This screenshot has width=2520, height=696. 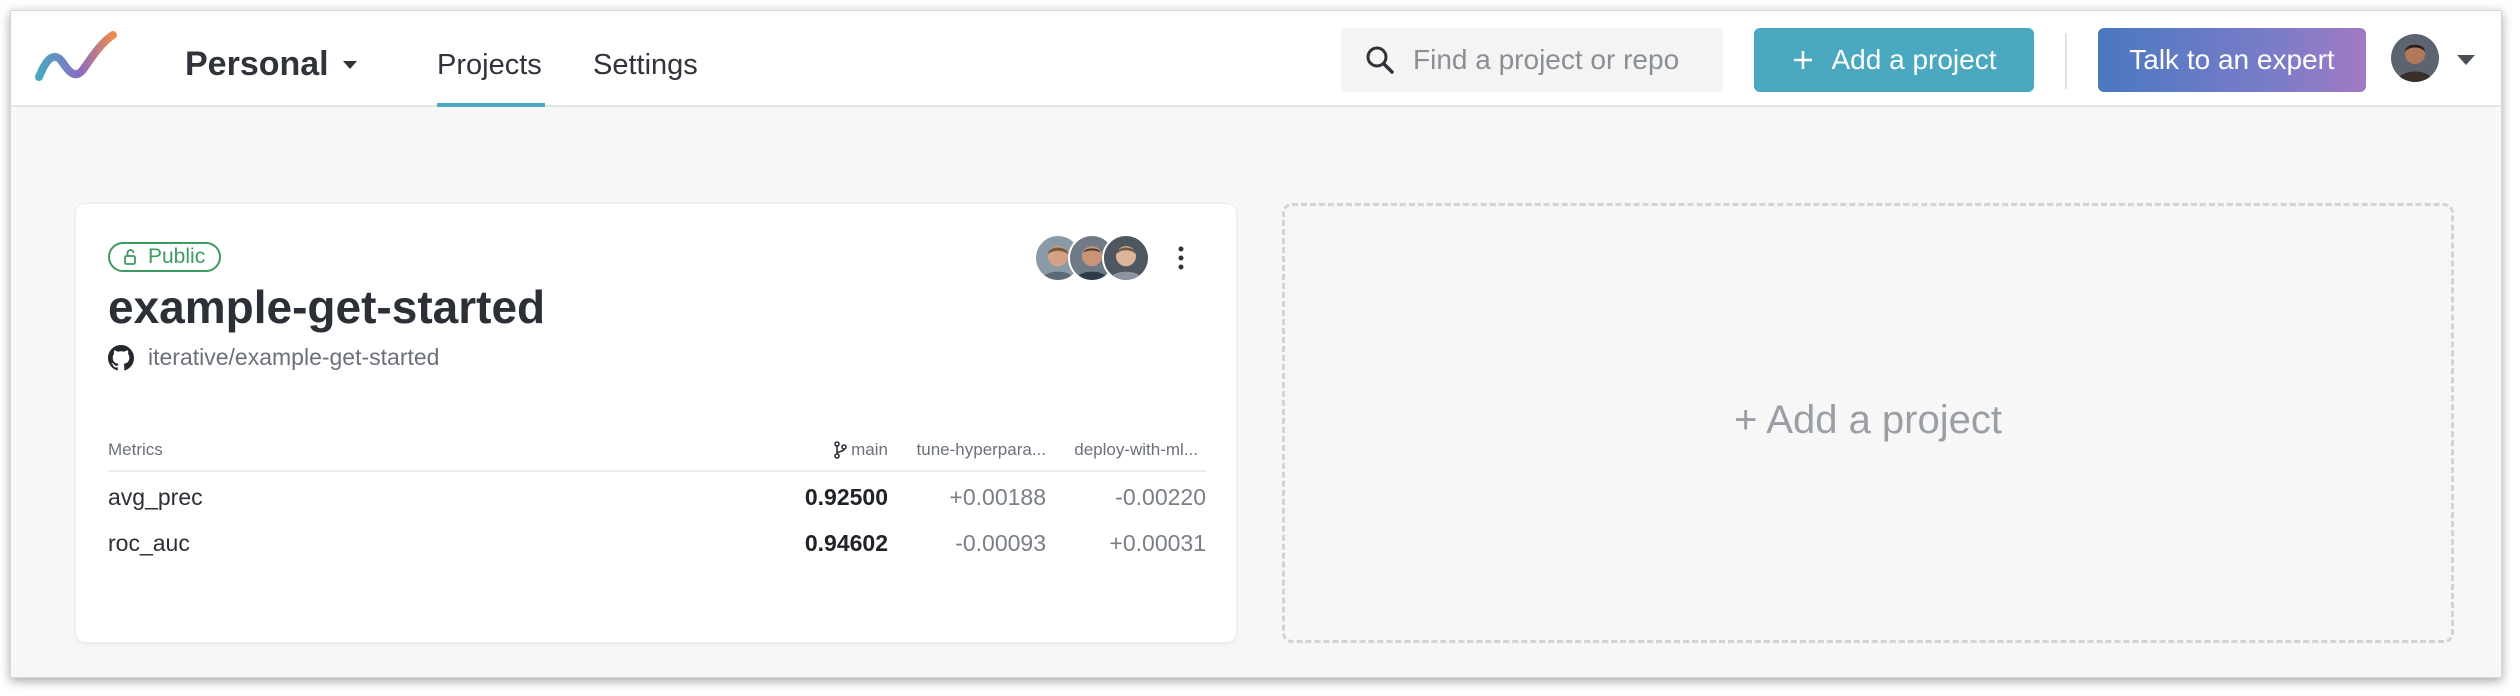 I want to click on repo-name: iterative/example-get-started, so click(x=294, y=357).